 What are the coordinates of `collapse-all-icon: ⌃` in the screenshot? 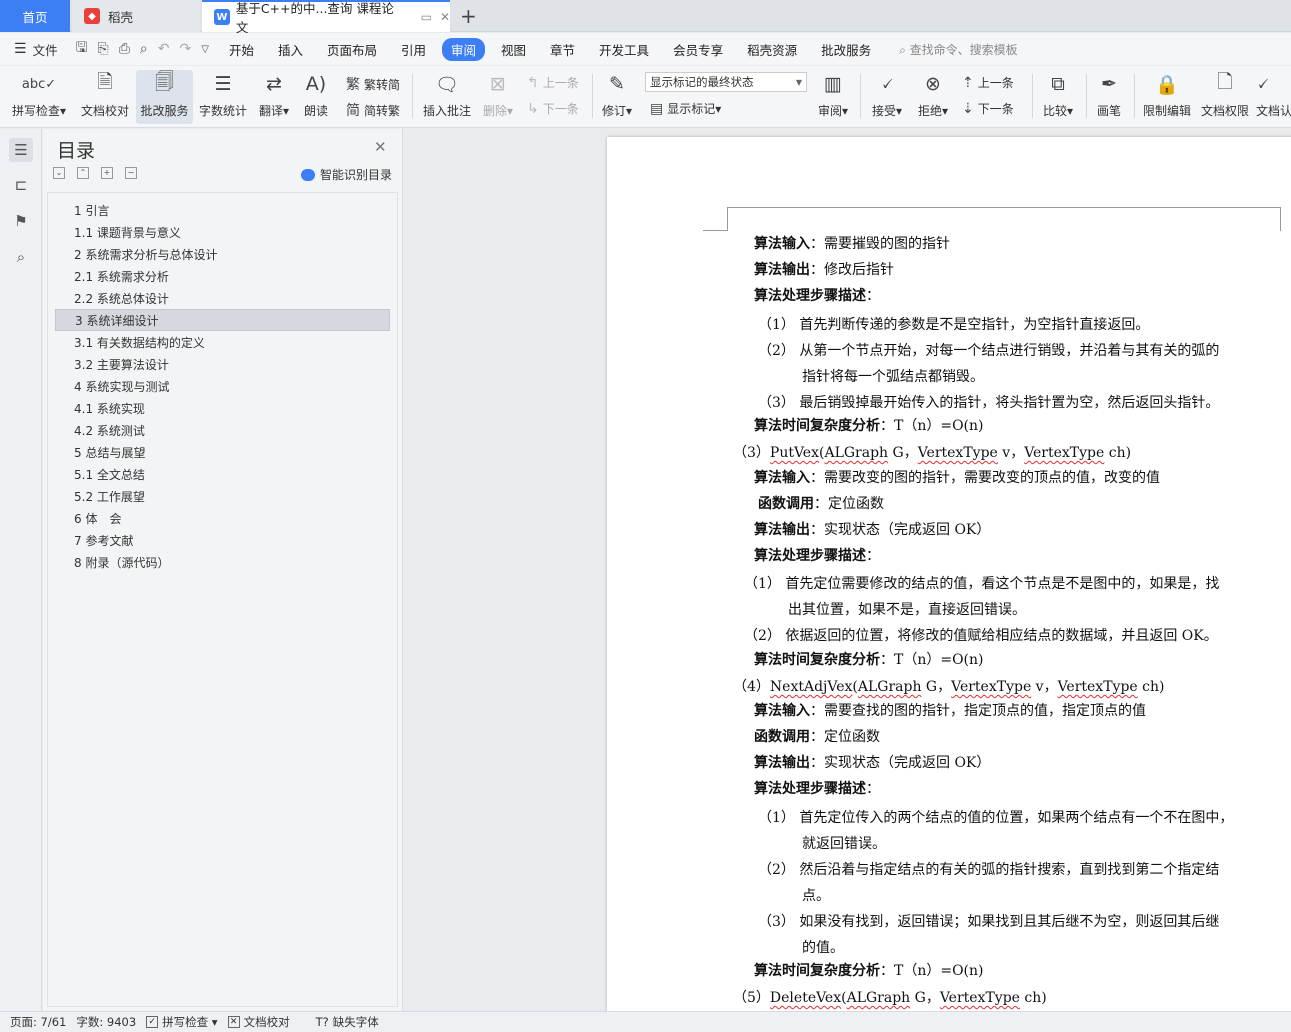 It's located at (83, 173).